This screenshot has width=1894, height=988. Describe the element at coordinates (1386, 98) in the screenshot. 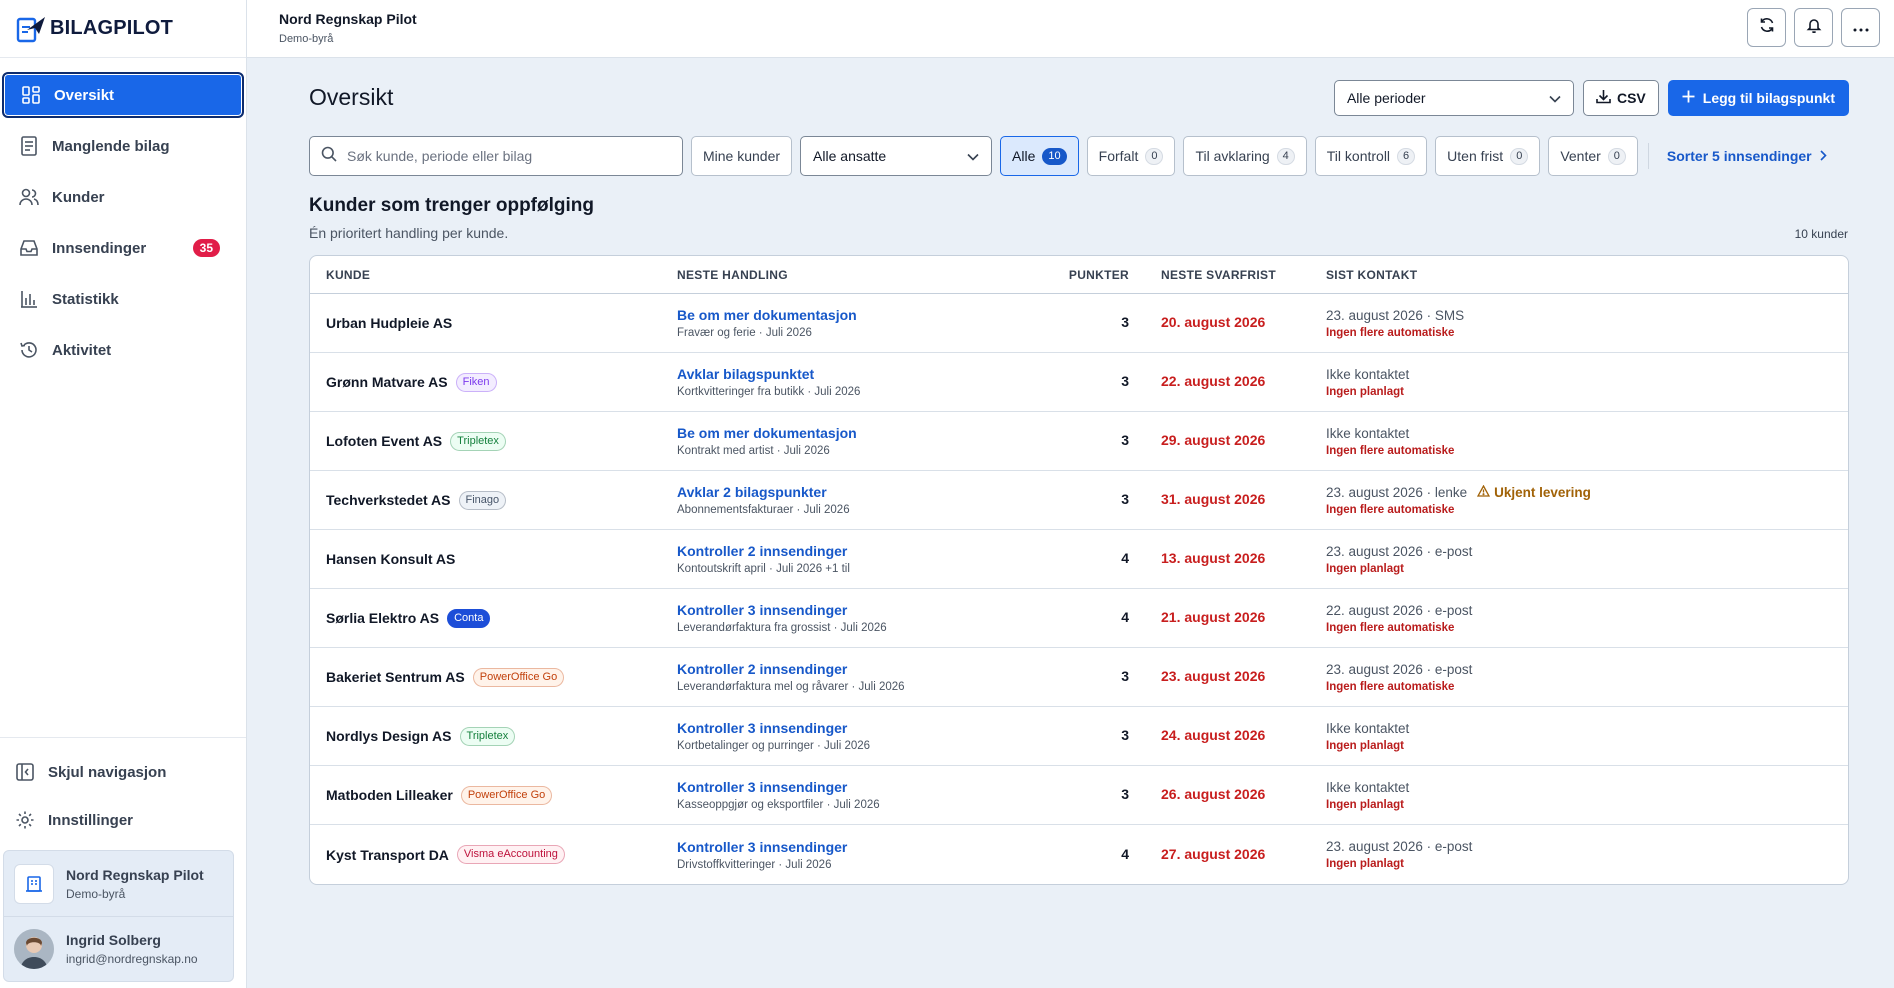

I see `period-select-value: Alle perioder` at that location.